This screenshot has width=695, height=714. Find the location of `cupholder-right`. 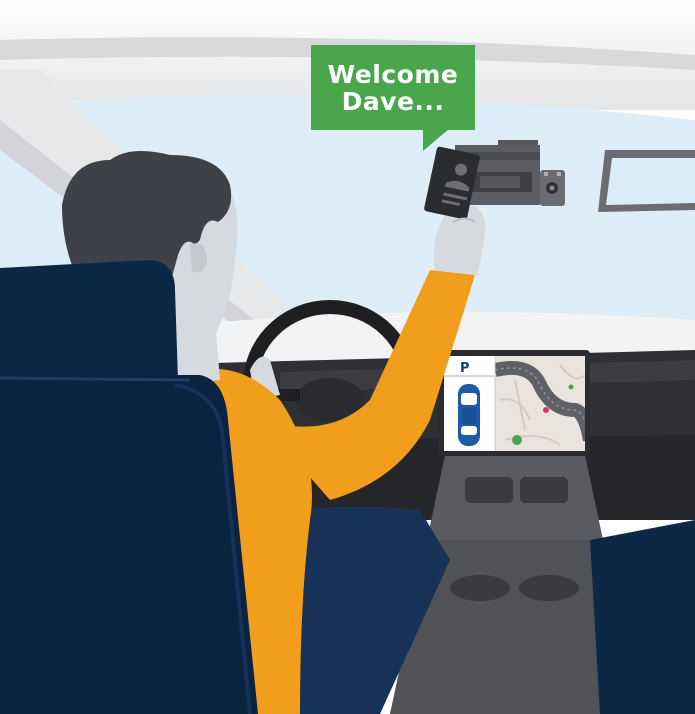

cupholder-right is located at coordinates (549, 588).